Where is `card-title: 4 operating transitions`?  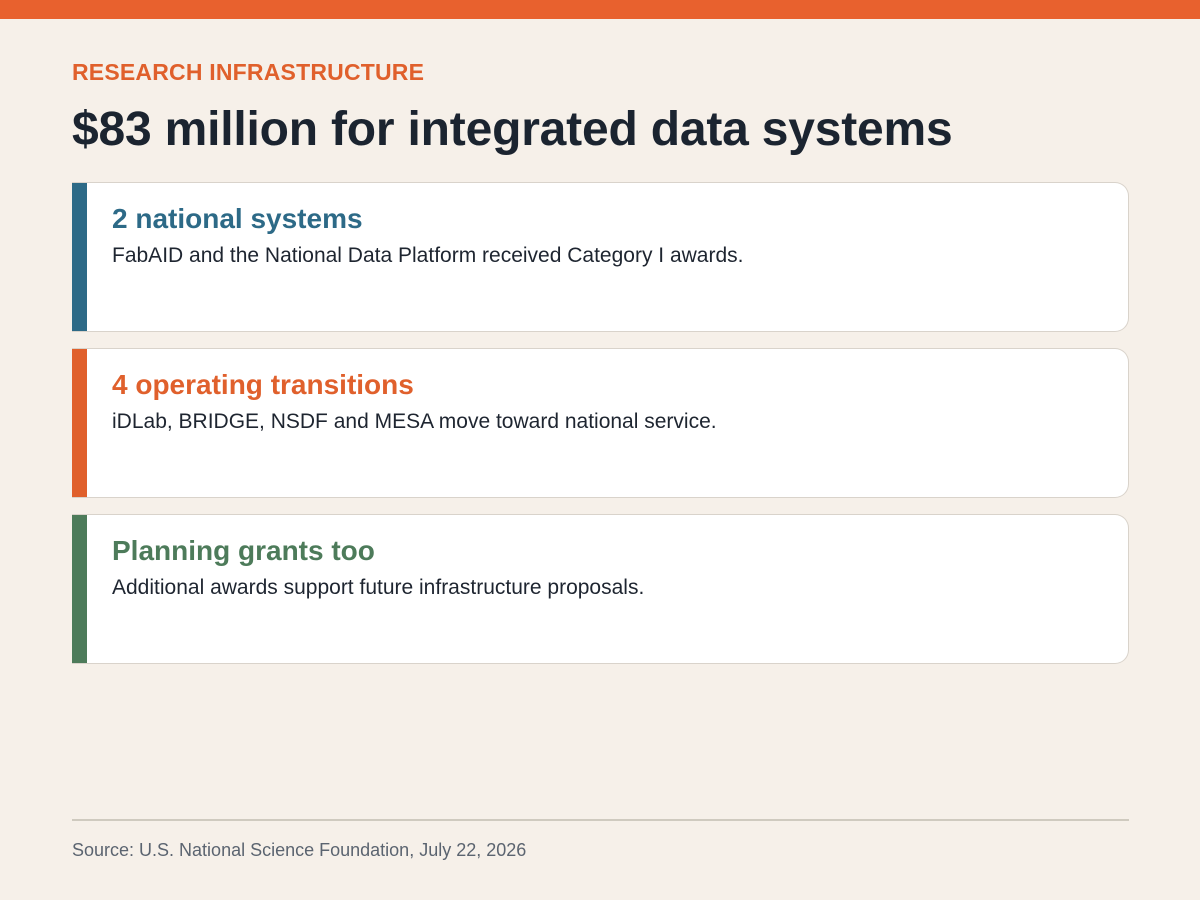 card-title: 4 operating transitions is located at coordinates (263, 384).